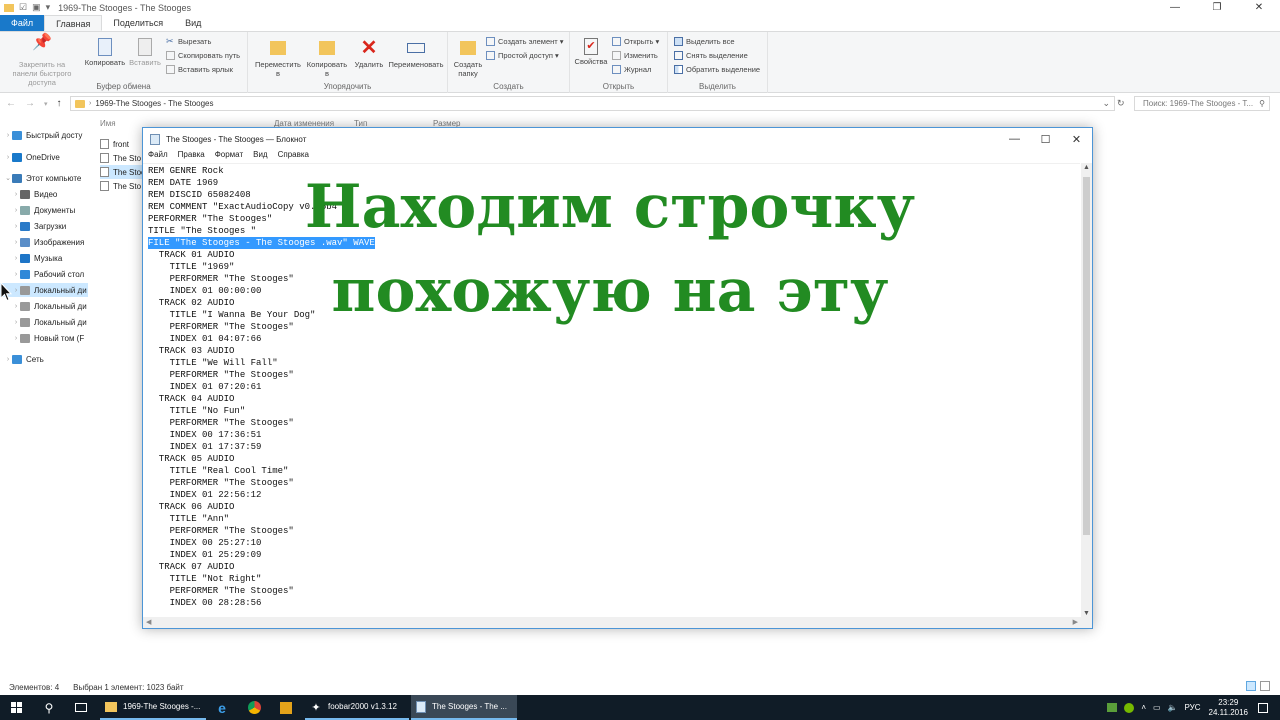 The image size is (1280, 720). Describe the element at coordinates (73, 23) in the screenshot. I see `tab-home: Главная` at that location.